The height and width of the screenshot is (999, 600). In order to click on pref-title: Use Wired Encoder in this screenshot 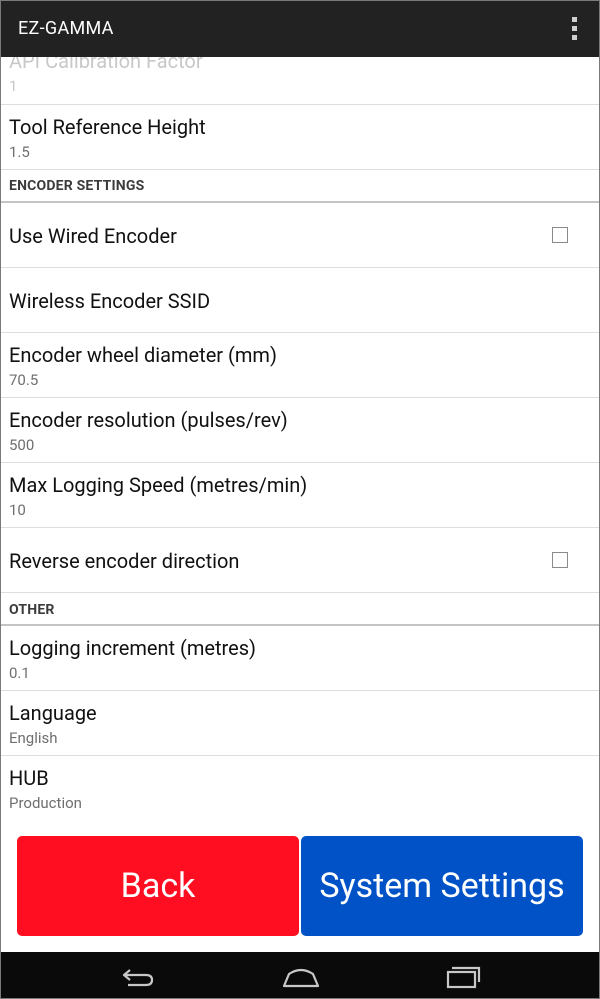, I will do `click(93, 236)`.